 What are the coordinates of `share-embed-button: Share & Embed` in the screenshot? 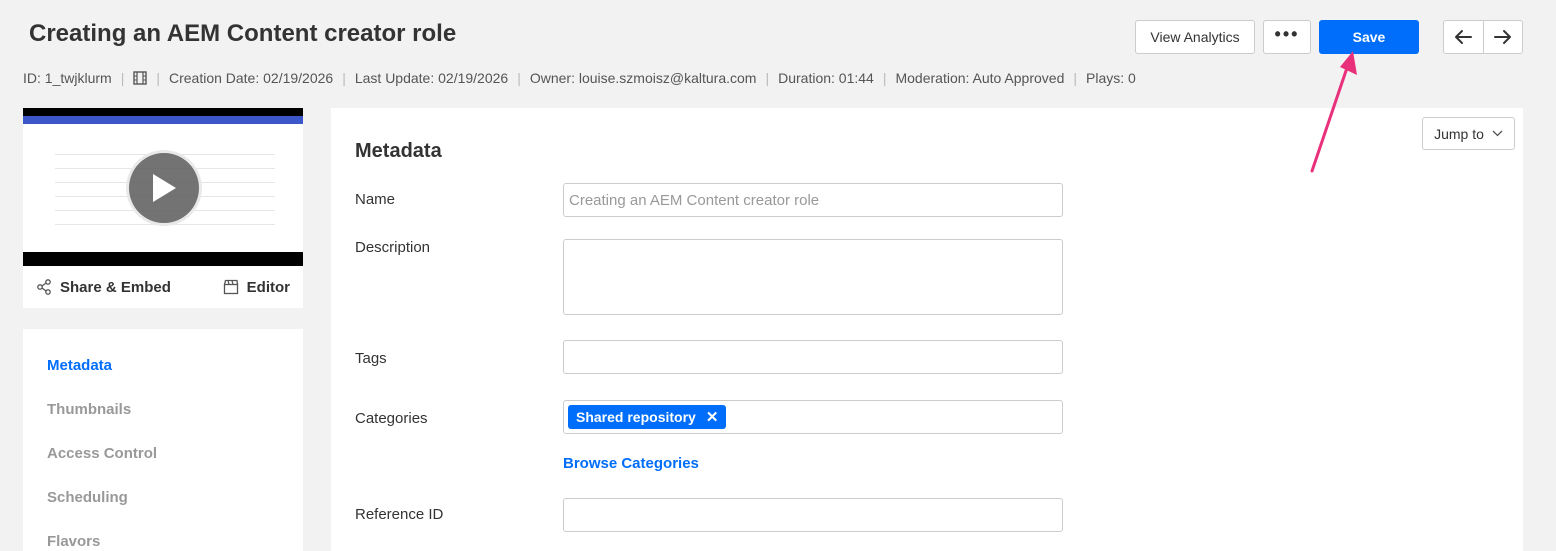 It's located at (103, 287).